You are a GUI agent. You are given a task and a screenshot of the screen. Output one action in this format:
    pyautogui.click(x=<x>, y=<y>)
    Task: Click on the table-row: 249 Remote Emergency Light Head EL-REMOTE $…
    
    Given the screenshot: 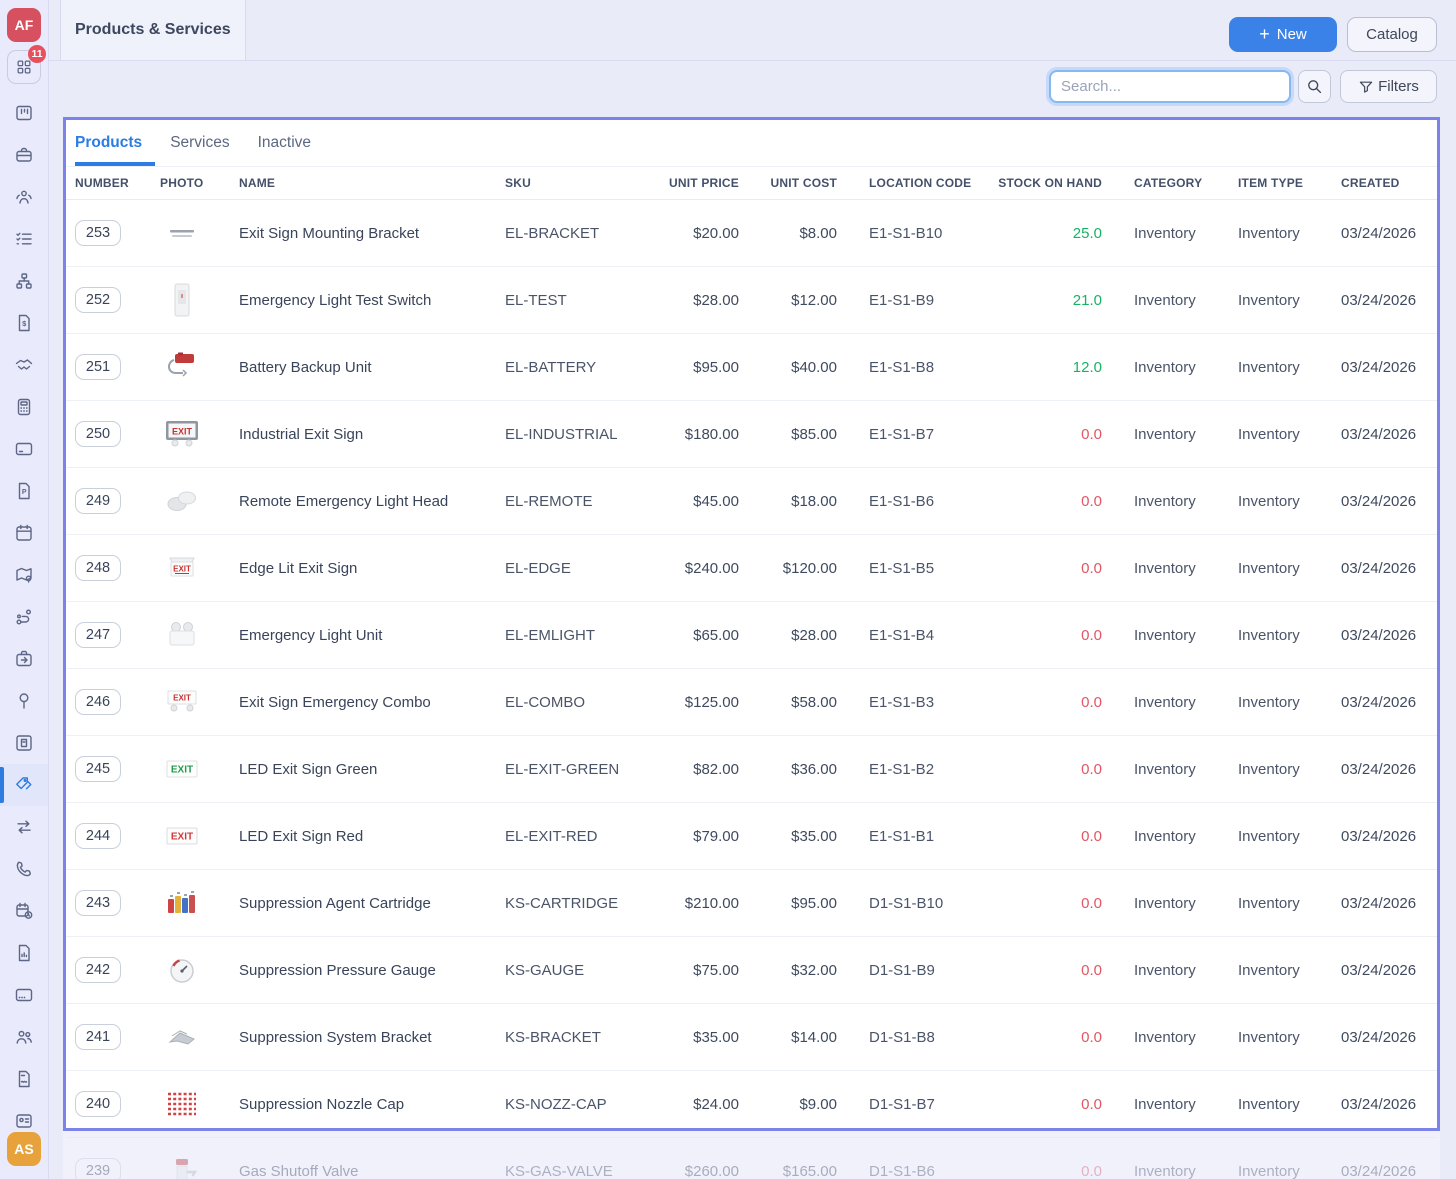 What is the action you would take?
    pyautogui.click(x=751, y=501)
    